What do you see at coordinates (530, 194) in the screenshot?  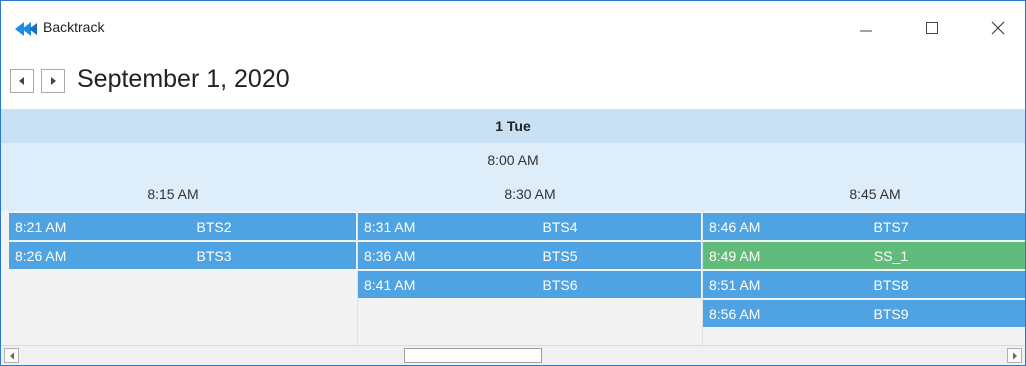 I see `slot-label: 8:30 AM` at bounding box center [530, 194].